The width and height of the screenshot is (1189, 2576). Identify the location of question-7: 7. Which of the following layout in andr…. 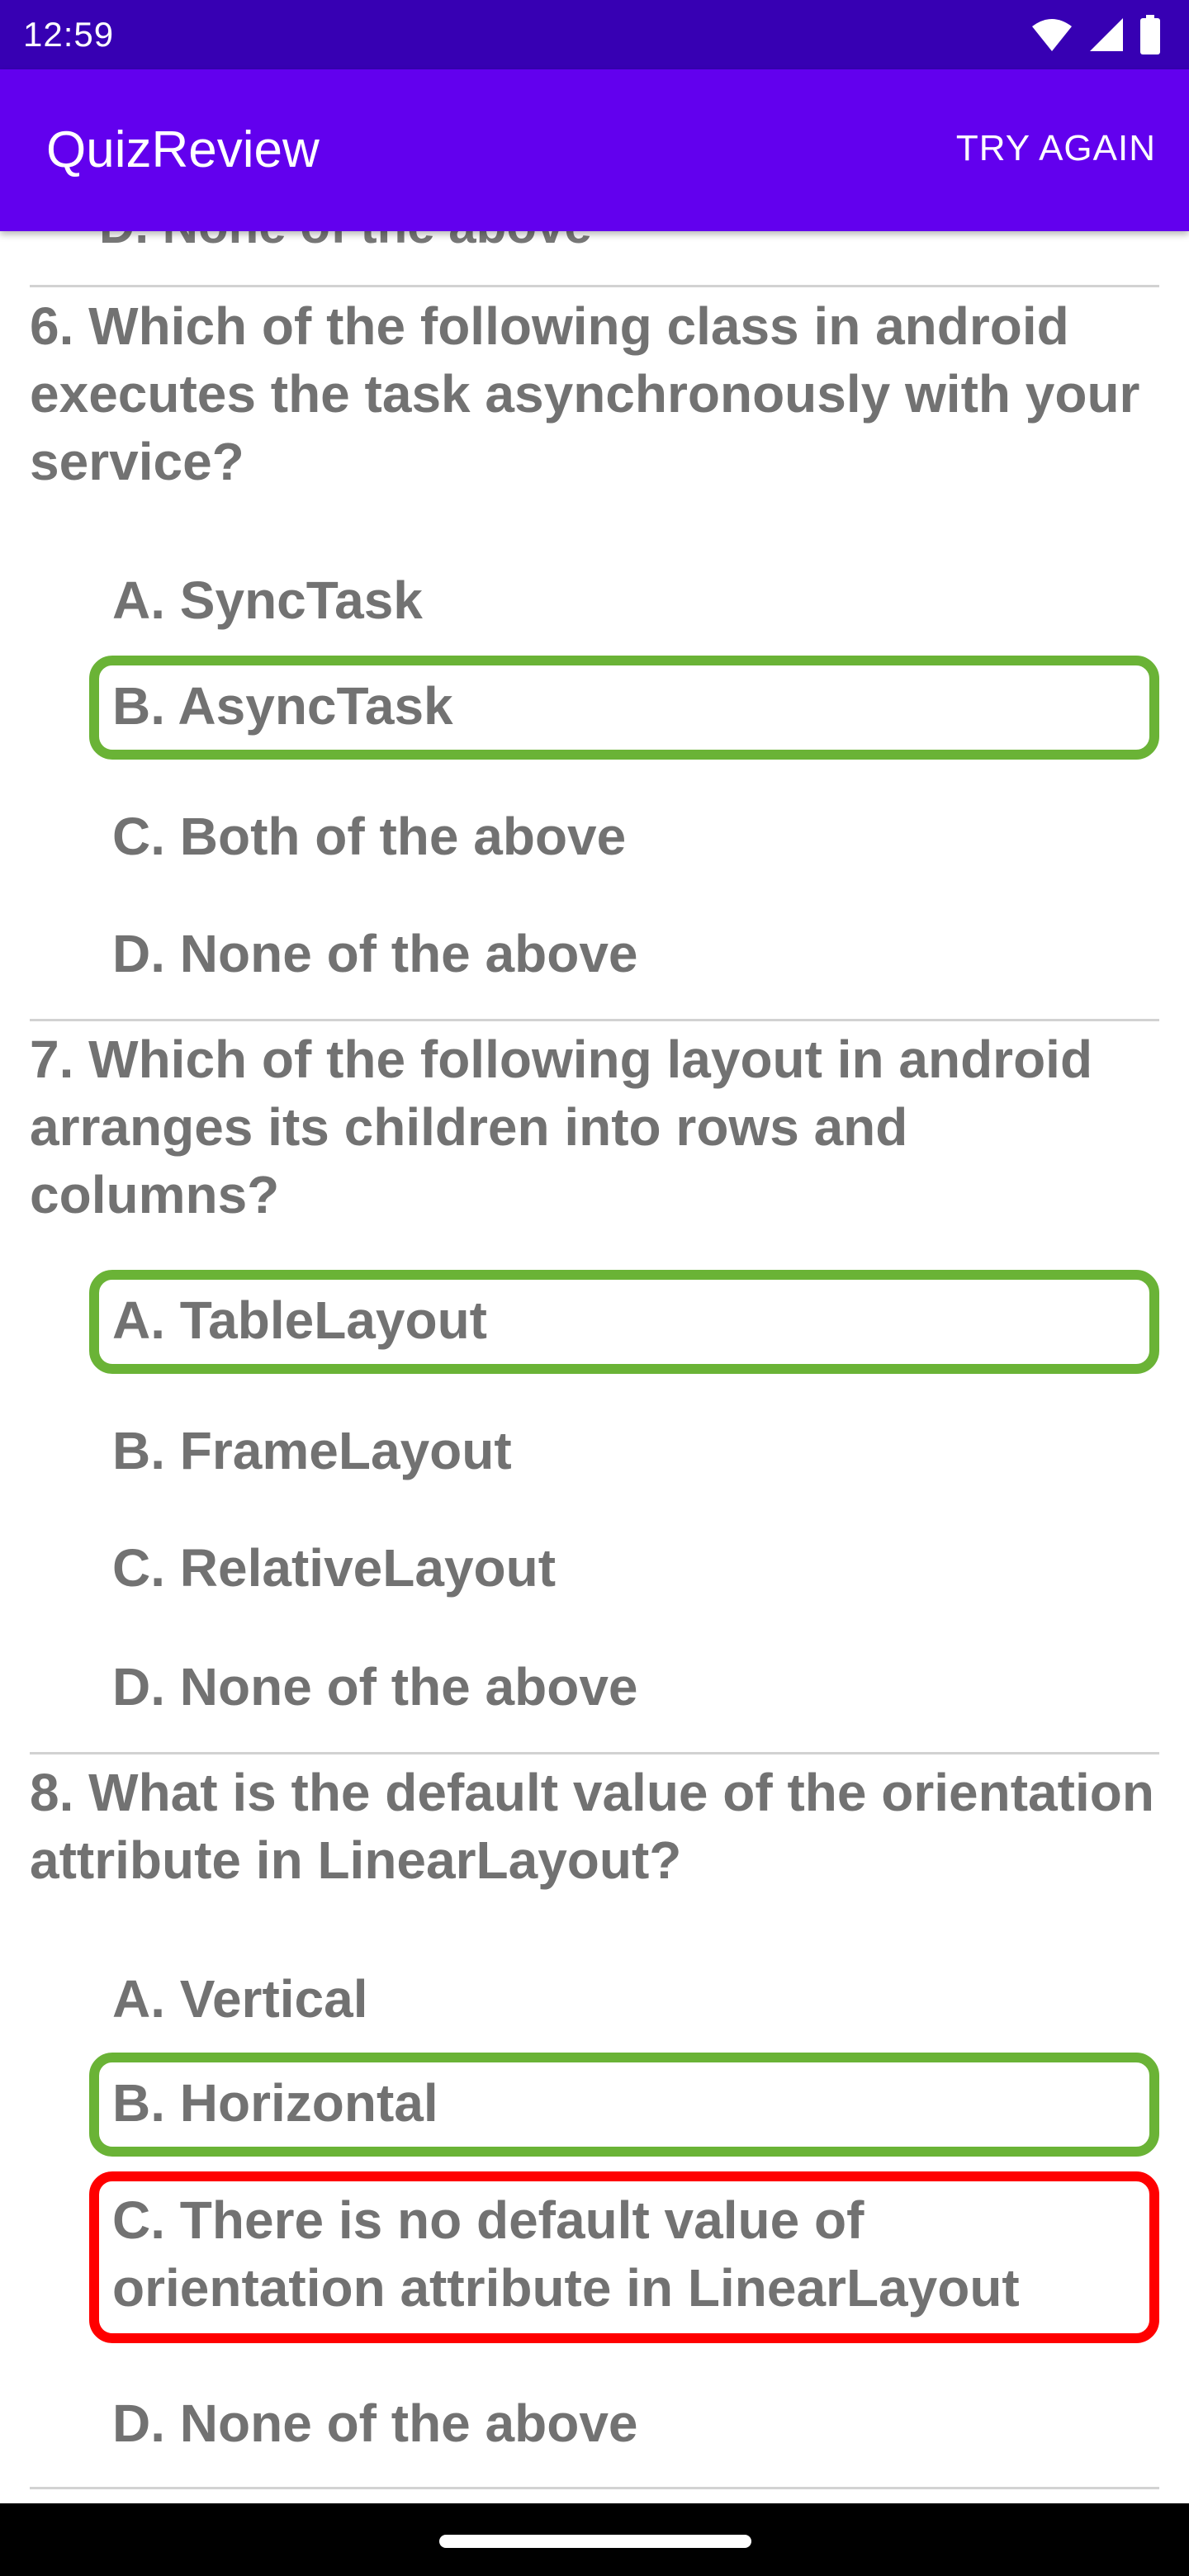
(561, 1127).